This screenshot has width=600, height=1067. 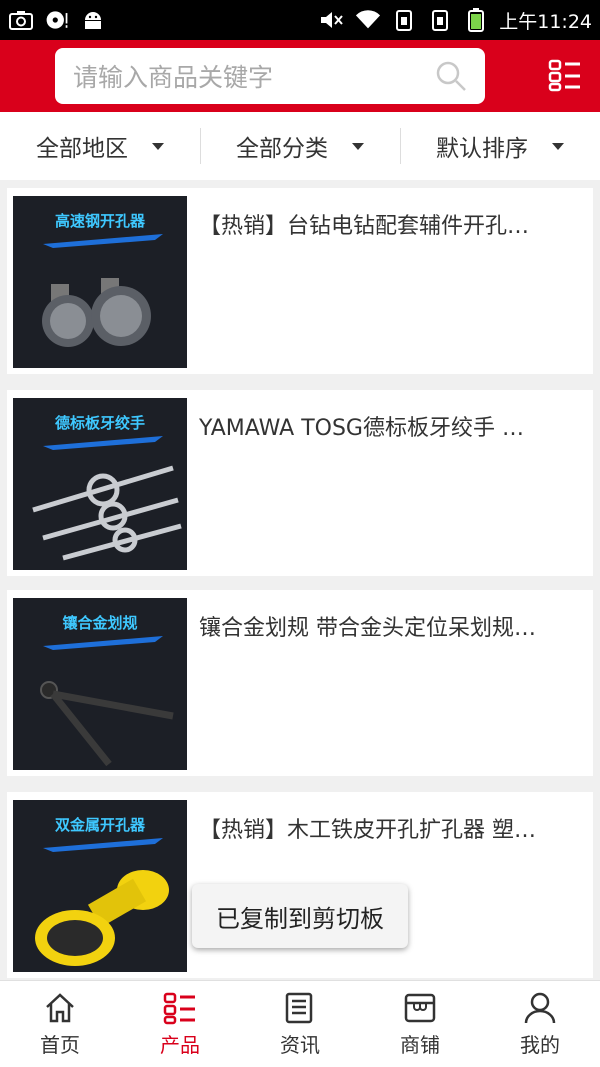 I want to click on bottom-nav: 首页 产品 资讯 商铺 我的, so click(x=300, y=1023).